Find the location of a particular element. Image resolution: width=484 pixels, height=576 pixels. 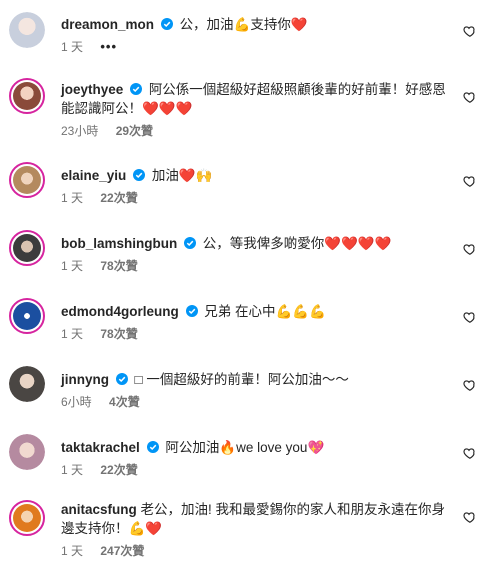

comment-username: dreamon_mon is located at coordinates (107, 24).